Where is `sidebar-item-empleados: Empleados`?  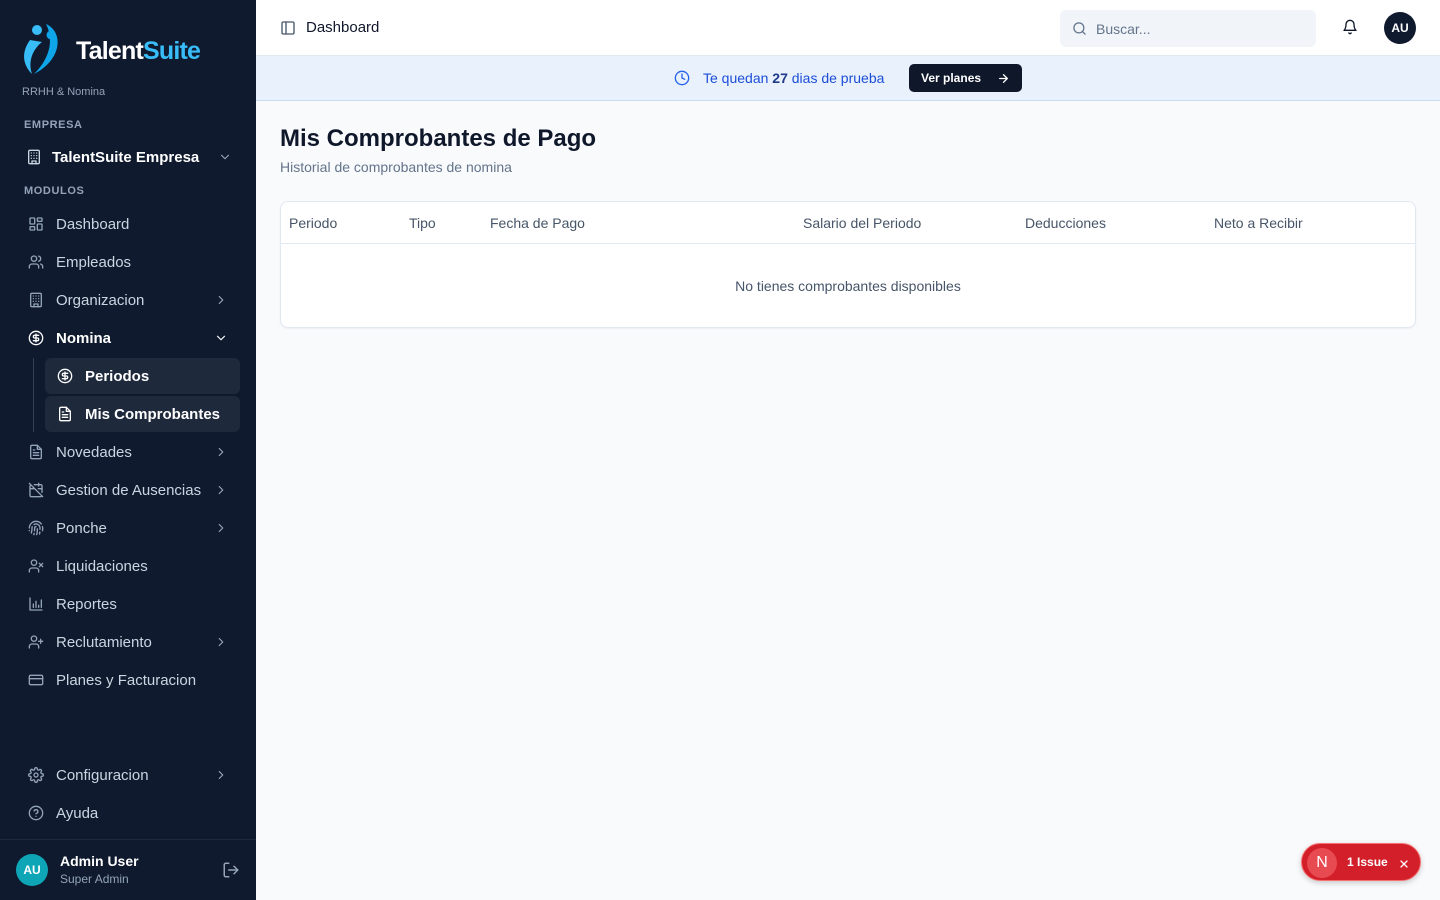
sidebar-item-empleados: Empleados is located at coordinates (128, 262).